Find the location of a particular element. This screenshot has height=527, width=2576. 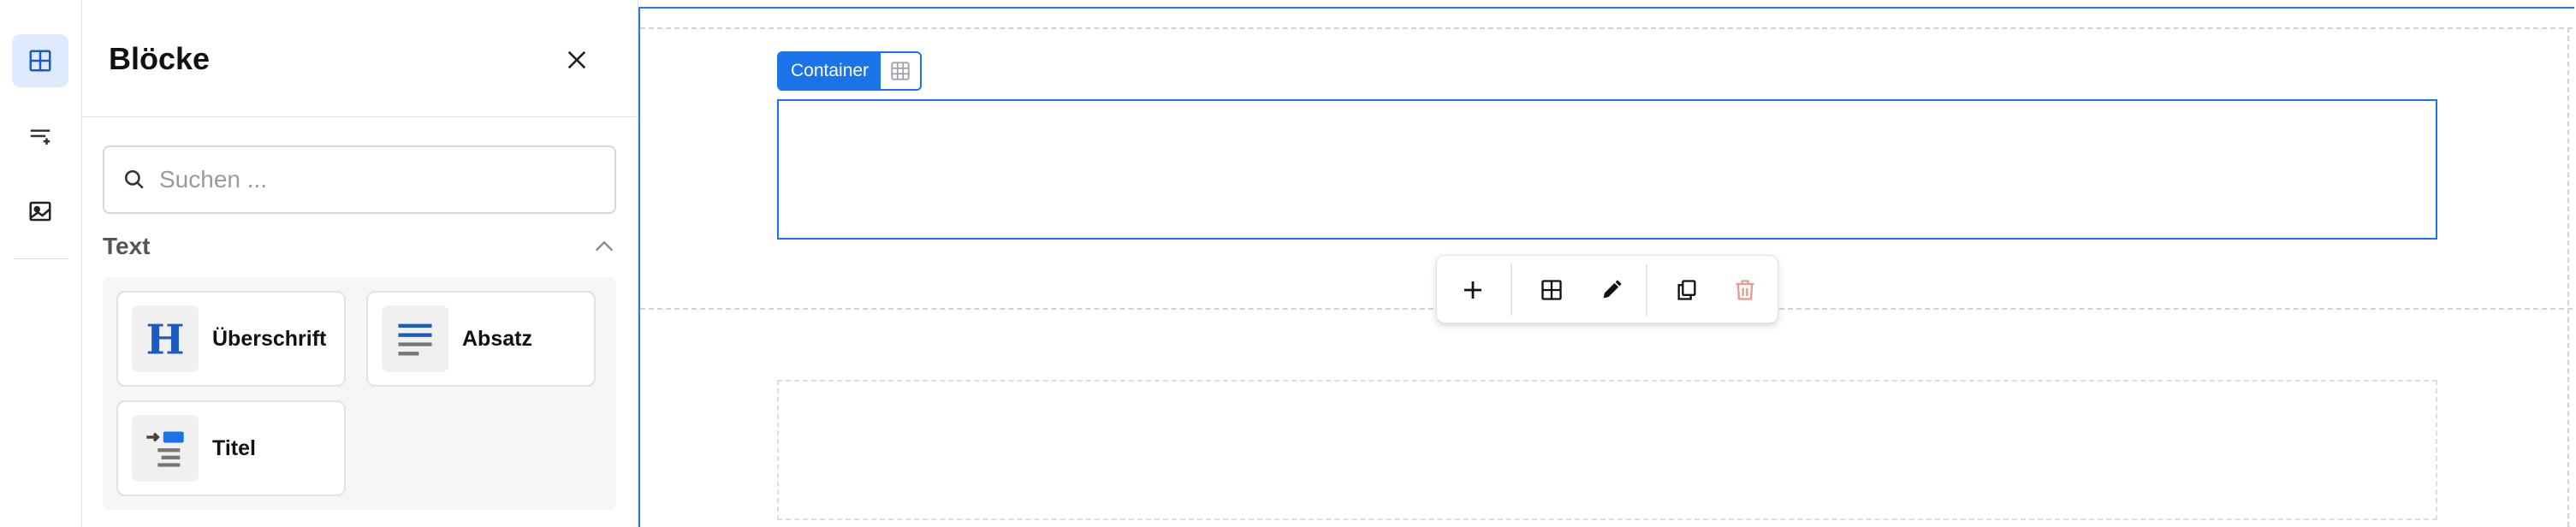

text-lines-icon is located at coordinates (40, 137).